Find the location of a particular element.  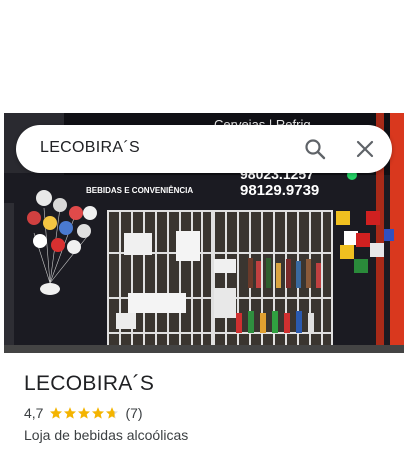

rating-row: 4,7 (7) is located at coordinates (83, 413).